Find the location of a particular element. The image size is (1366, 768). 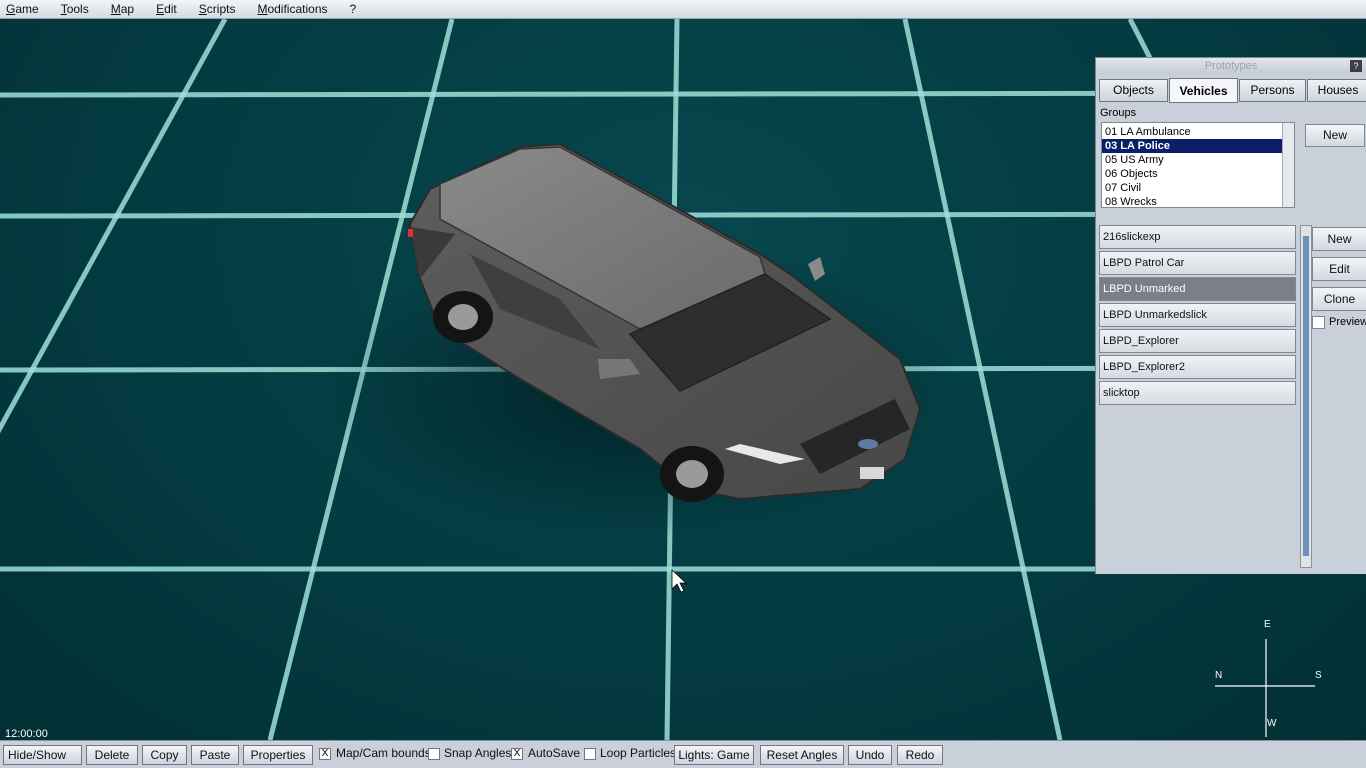

tab-houses: Houses is located at coordinates (1336, 90).